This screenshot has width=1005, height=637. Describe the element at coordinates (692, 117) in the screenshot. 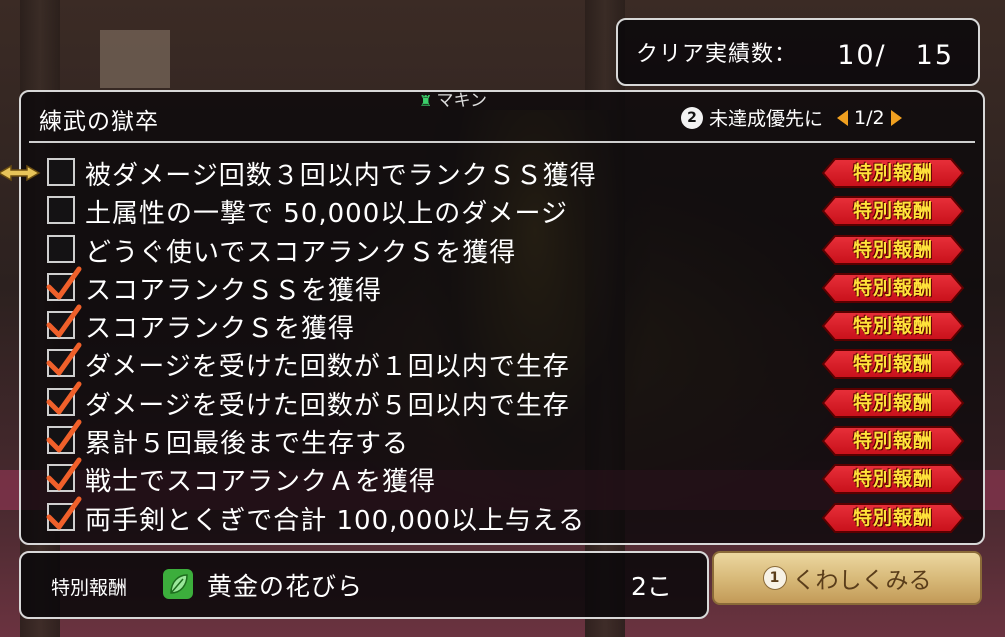

I see `button-2-icon: 2` at that location.